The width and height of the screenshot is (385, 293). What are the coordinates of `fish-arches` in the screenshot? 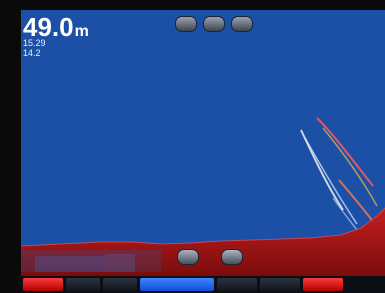 It's located at (339, 180).